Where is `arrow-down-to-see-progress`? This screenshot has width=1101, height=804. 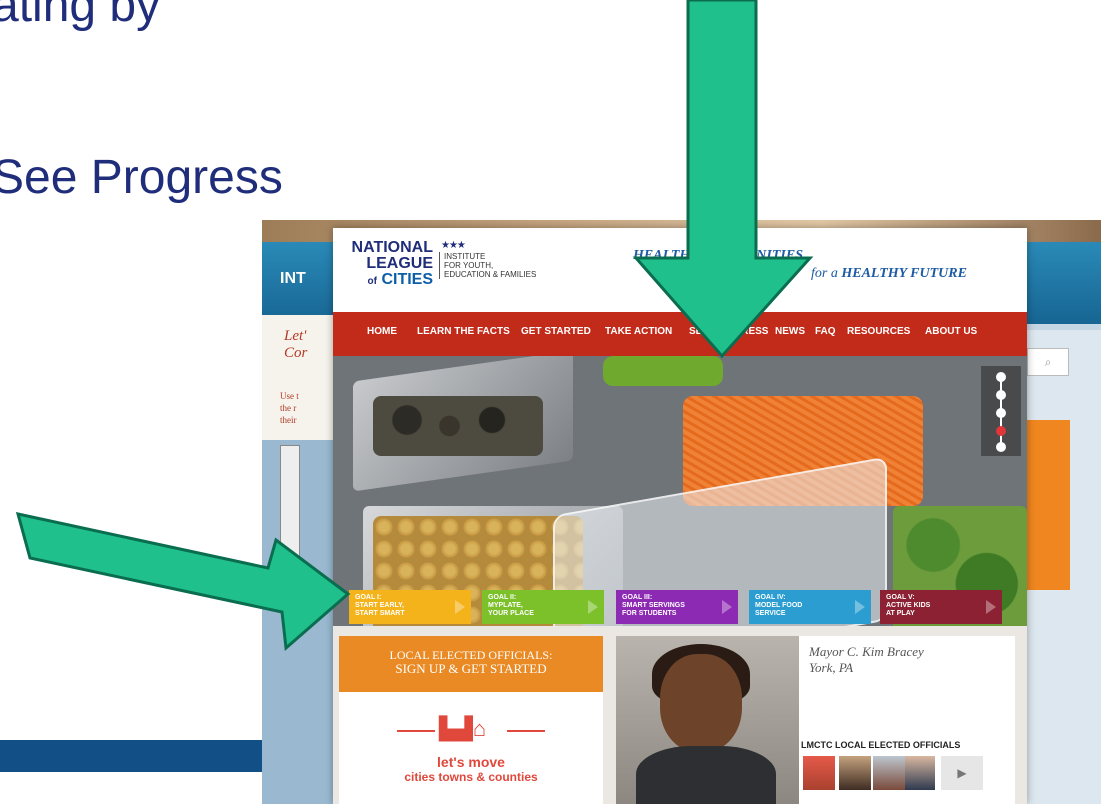 arrow-down-to-see-progress is located at coordinates (723, 179).